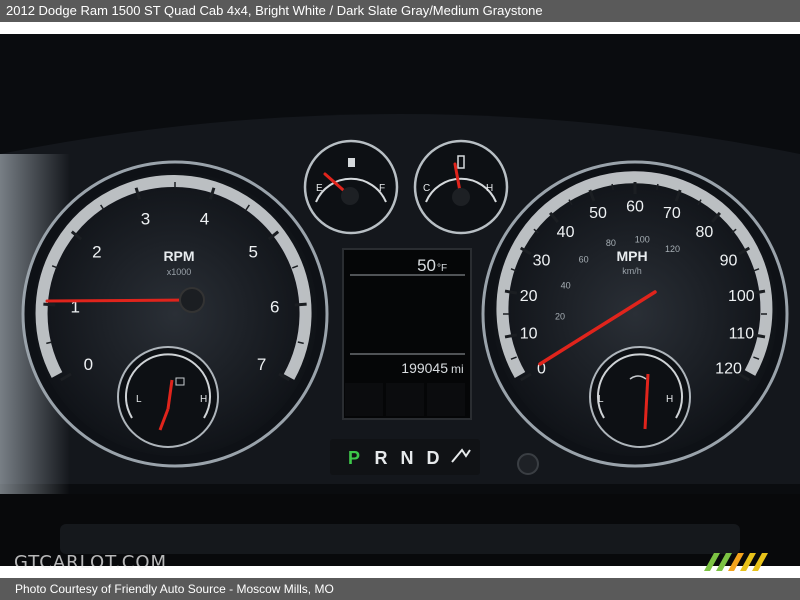 The width and height of the screenshot is (800, 600). Describe the element at coordinates (382, 188) in the screenshot. I see `fuel-full-label: F` at that location.